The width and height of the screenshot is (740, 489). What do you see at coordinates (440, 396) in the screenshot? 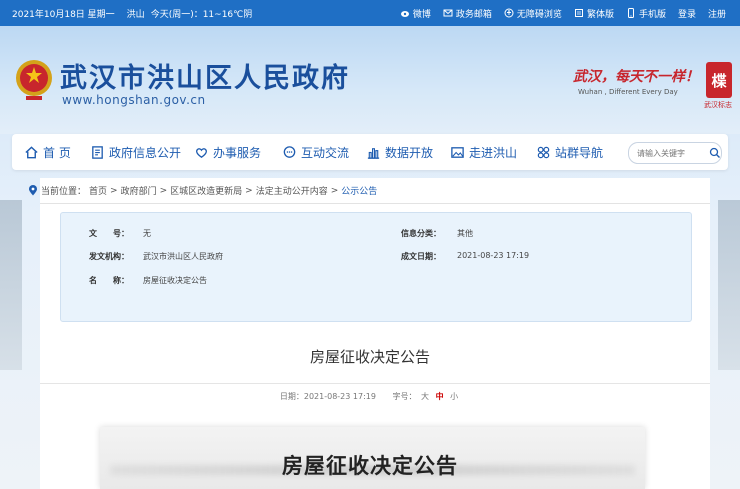
I see `font-size-medium: 中` at bounding box center [440, 396].